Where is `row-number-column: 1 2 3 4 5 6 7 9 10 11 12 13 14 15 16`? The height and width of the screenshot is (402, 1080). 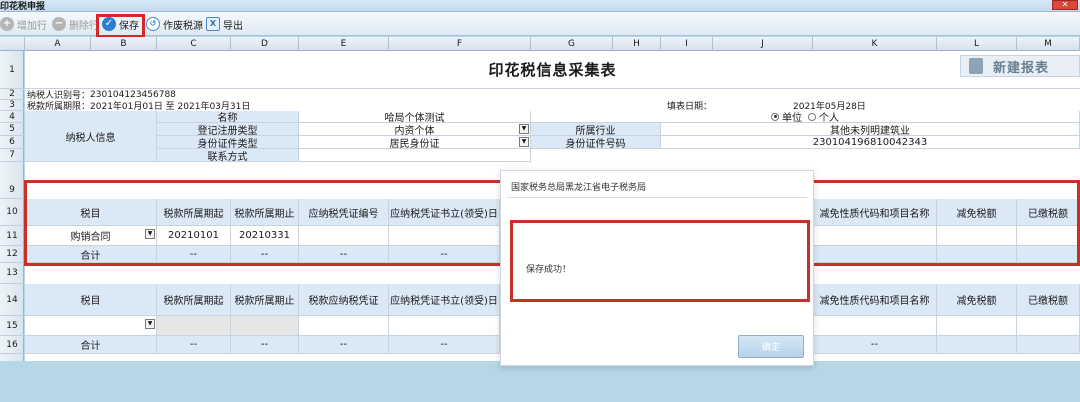
row-number-column: 1 2 3 4 5 6 7 9 10 11 12 13 14 15 16 is located at coordinates (12, 206).